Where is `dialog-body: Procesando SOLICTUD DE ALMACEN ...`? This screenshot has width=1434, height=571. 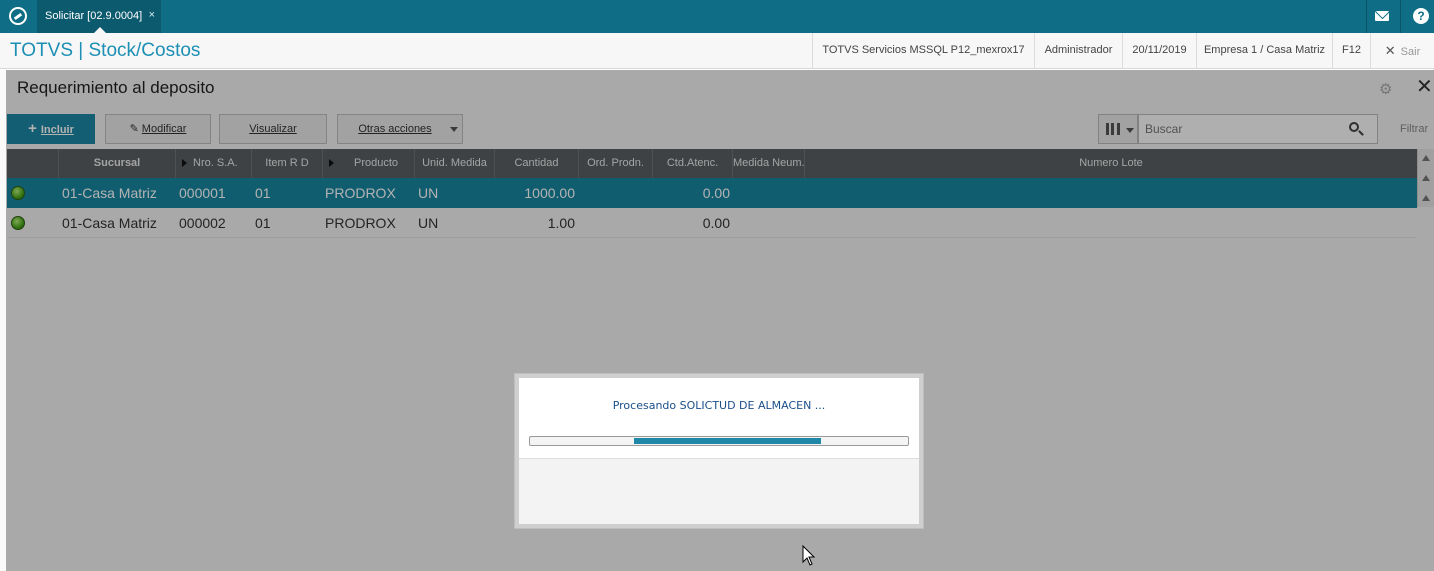
dialog-body: Procesando SOLICTUD DE ALMACEN ... is located at coordinates (719, 451).